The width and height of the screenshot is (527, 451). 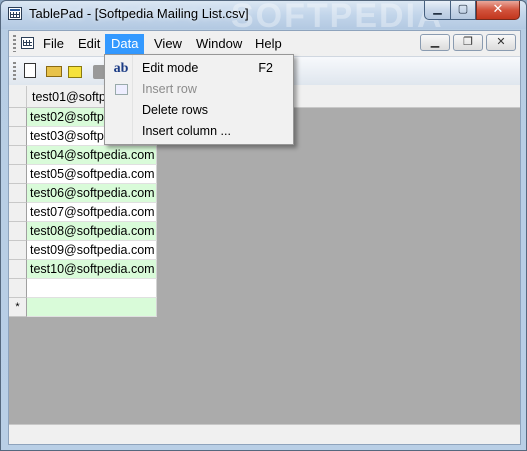 I want to click on new-button, so click(x=30, y=71).